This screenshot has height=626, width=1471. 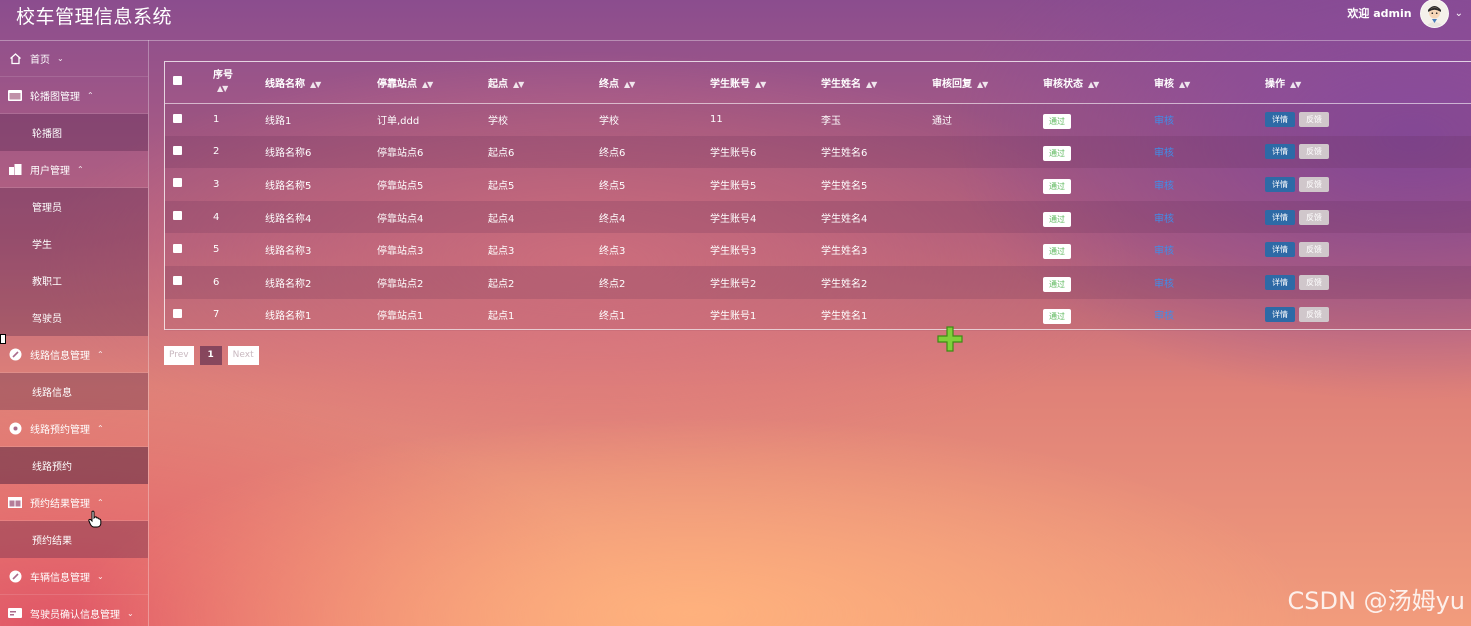 I want to click on current-page: 1, so click(x=210, y=355).